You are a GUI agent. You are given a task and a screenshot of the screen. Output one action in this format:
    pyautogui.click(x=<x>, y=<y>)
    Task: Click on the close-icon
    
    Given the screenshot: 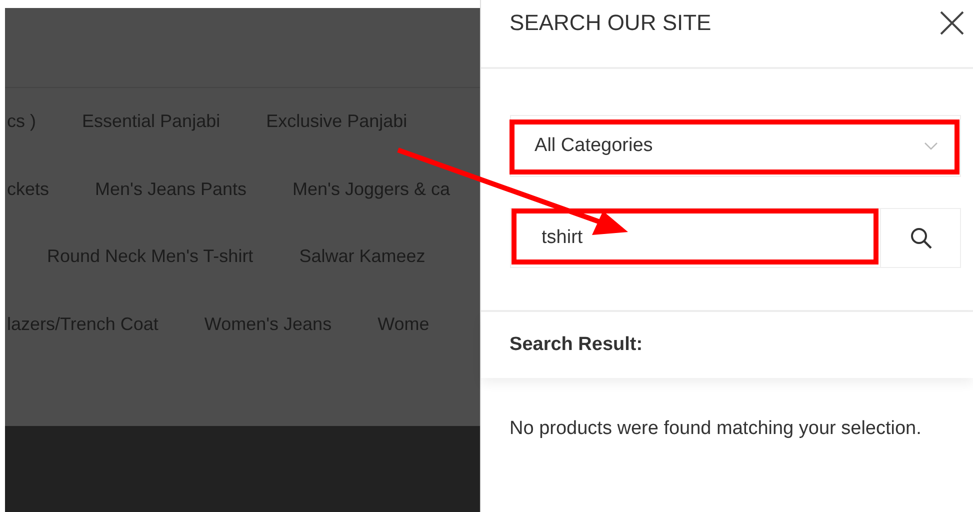 What is the action you would take?
    pyautogui.click(x=952, y=23)
    